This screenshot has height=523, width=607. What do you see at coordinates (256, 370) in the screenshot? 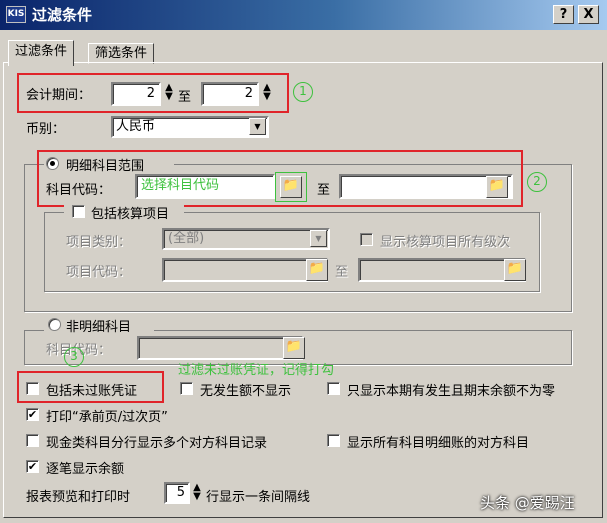
I see `annotation-note: 过滤未过账凭证，记得打勾` at bounding box center [256, 370].